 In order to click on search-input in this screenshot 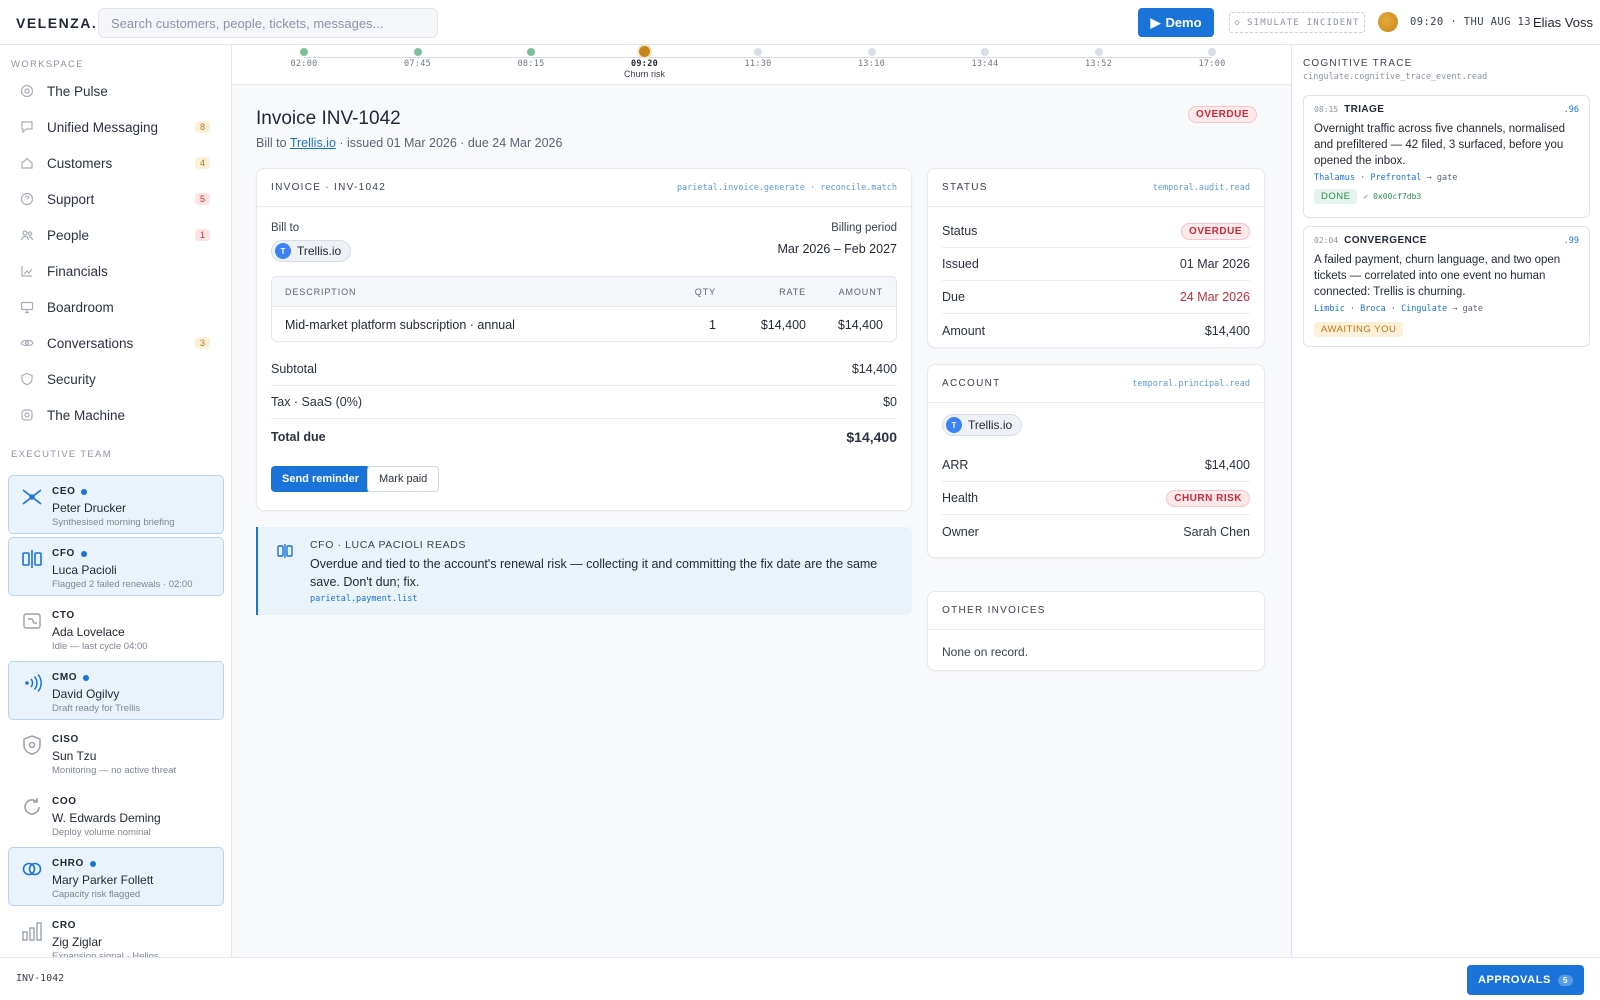, I will do `click(268, 23)`.